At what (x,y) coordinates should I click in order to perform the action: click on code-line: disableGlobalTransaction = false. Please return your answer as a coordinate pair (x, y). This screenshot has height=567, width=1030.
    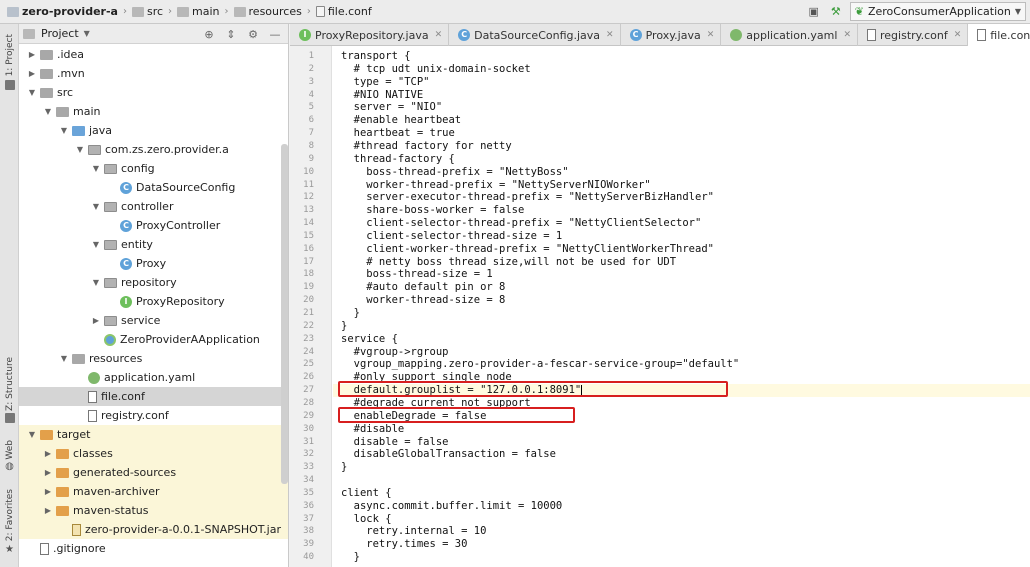
    Looking at the image, I should click on (681, 454).